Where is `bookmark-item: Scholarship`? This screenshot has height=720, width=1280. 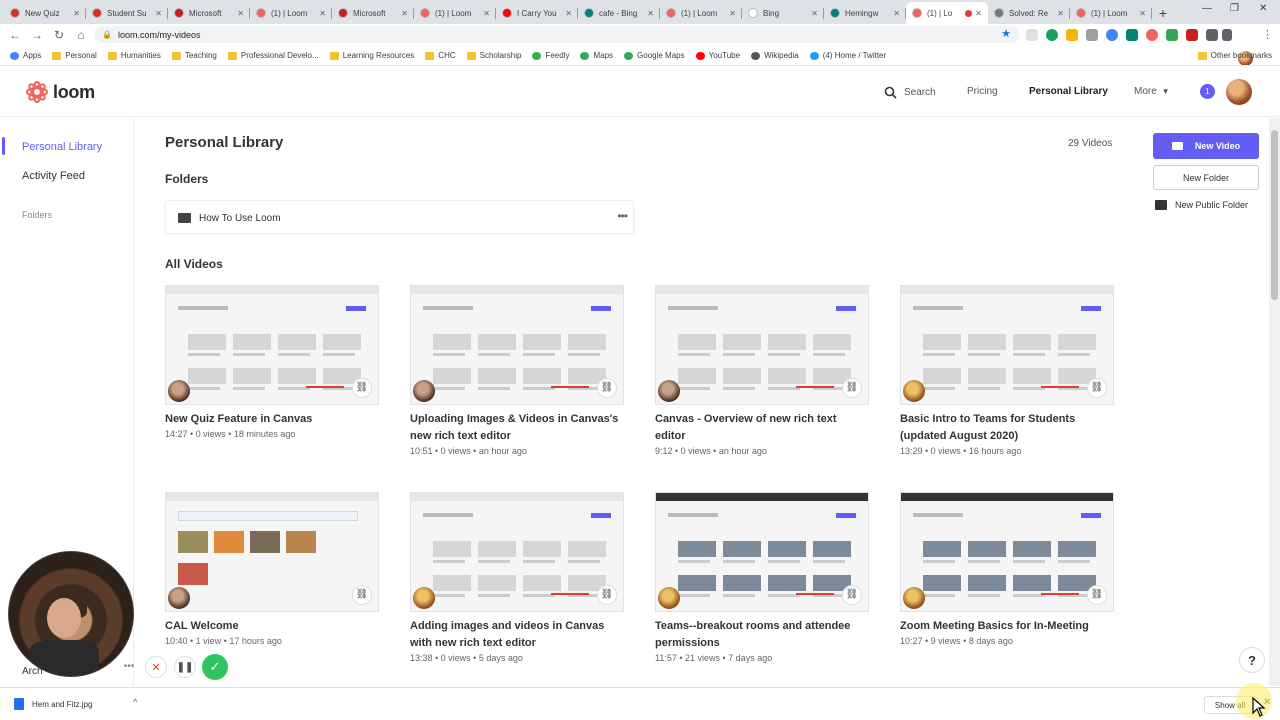 bookmark-item: Scholarship is located at coordinates (493, 55).